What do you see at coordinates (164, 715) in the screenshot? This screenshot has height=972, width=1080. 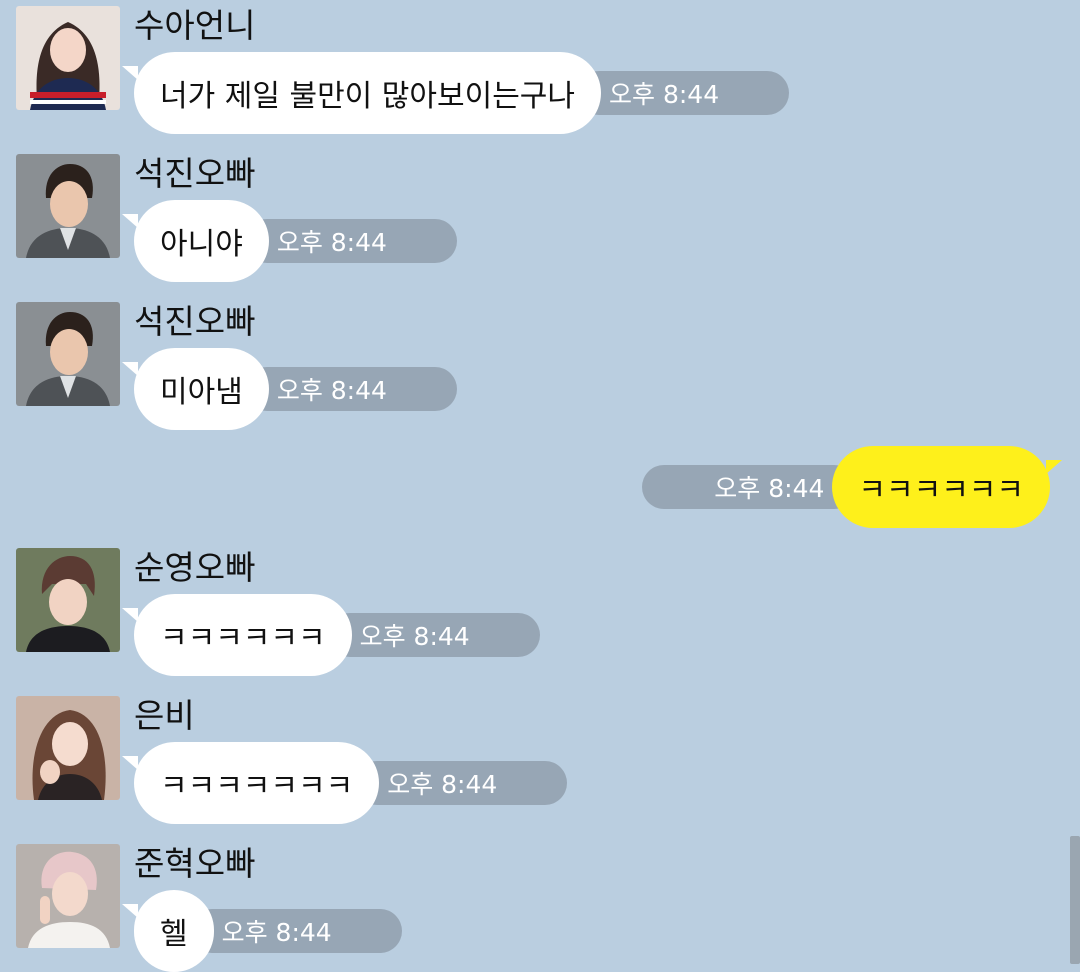 I see `sender-name: 은비` at bounding box center [164, 715].